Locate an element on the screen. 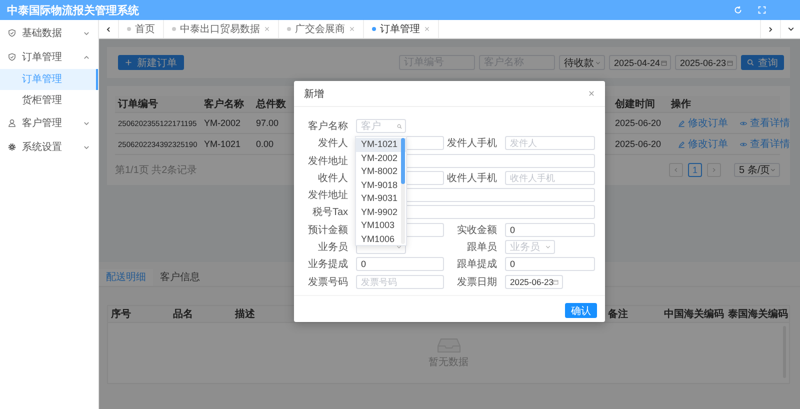 The width and height of the screenshot is (800, 409). field-label: 实收金额 is located at coordinates (476, 230).